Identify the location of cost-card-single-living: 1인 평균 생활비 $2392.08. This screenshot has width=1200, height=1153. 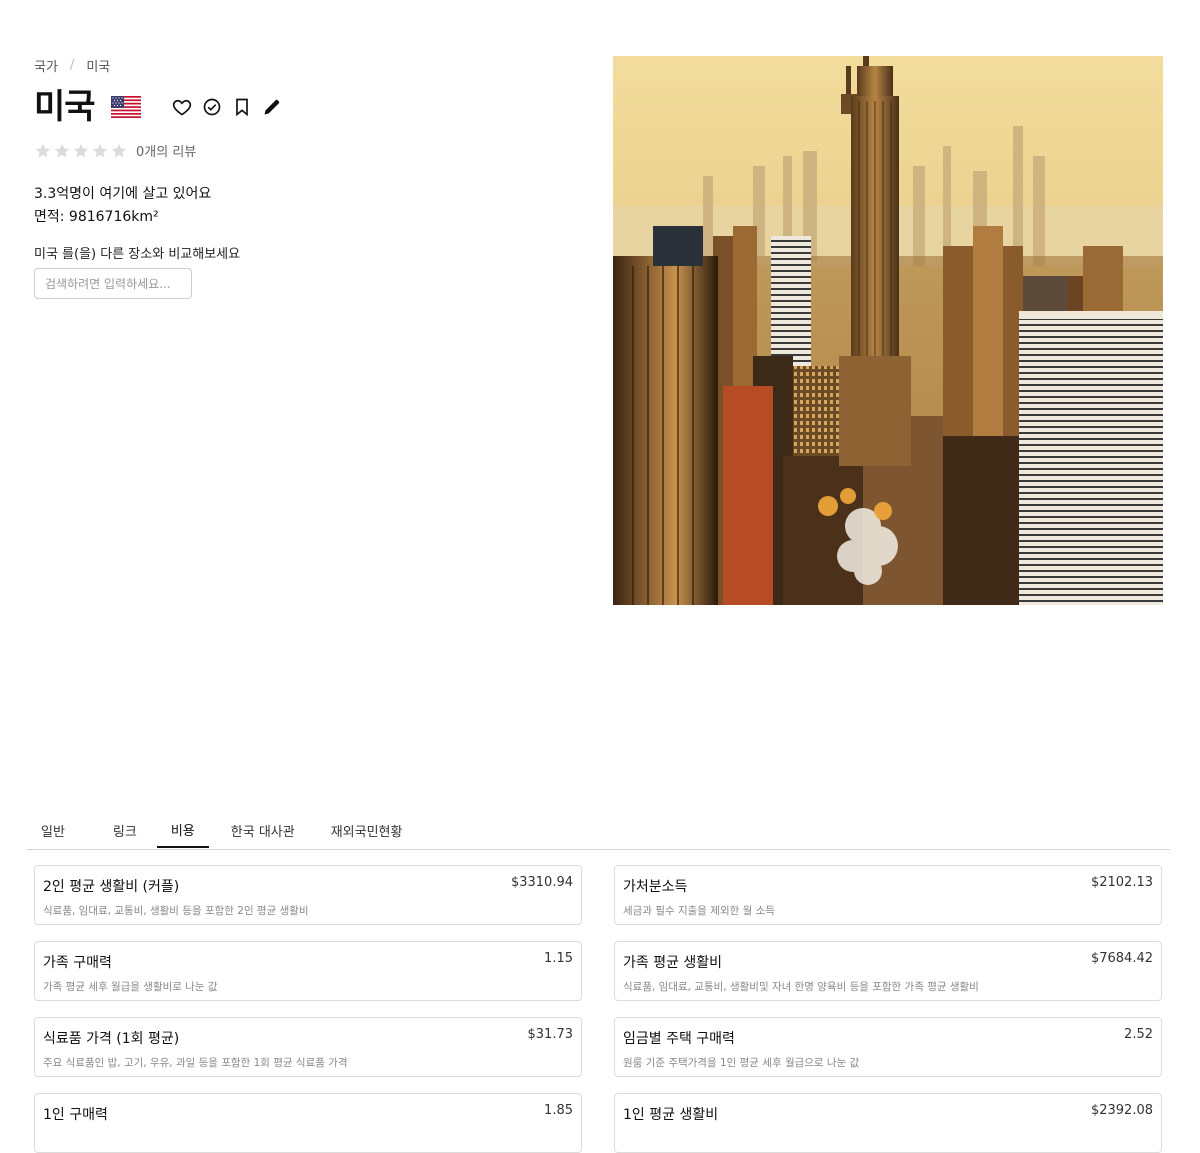
(888, 1123).